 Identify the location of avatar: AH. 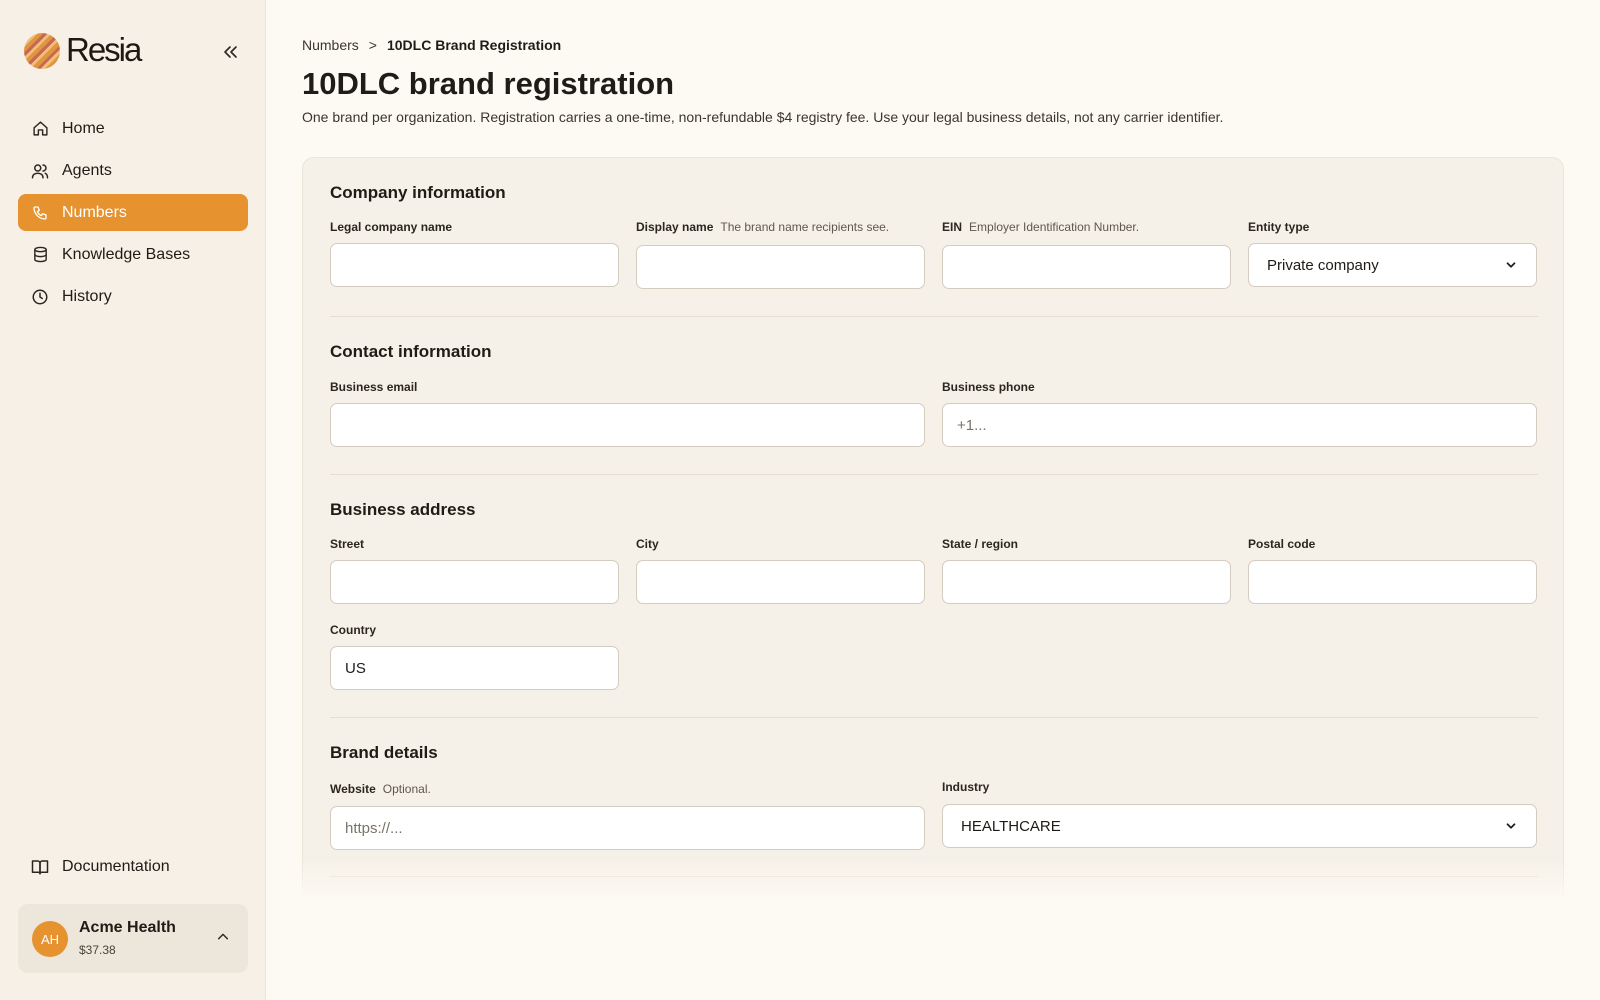
(50, 939).